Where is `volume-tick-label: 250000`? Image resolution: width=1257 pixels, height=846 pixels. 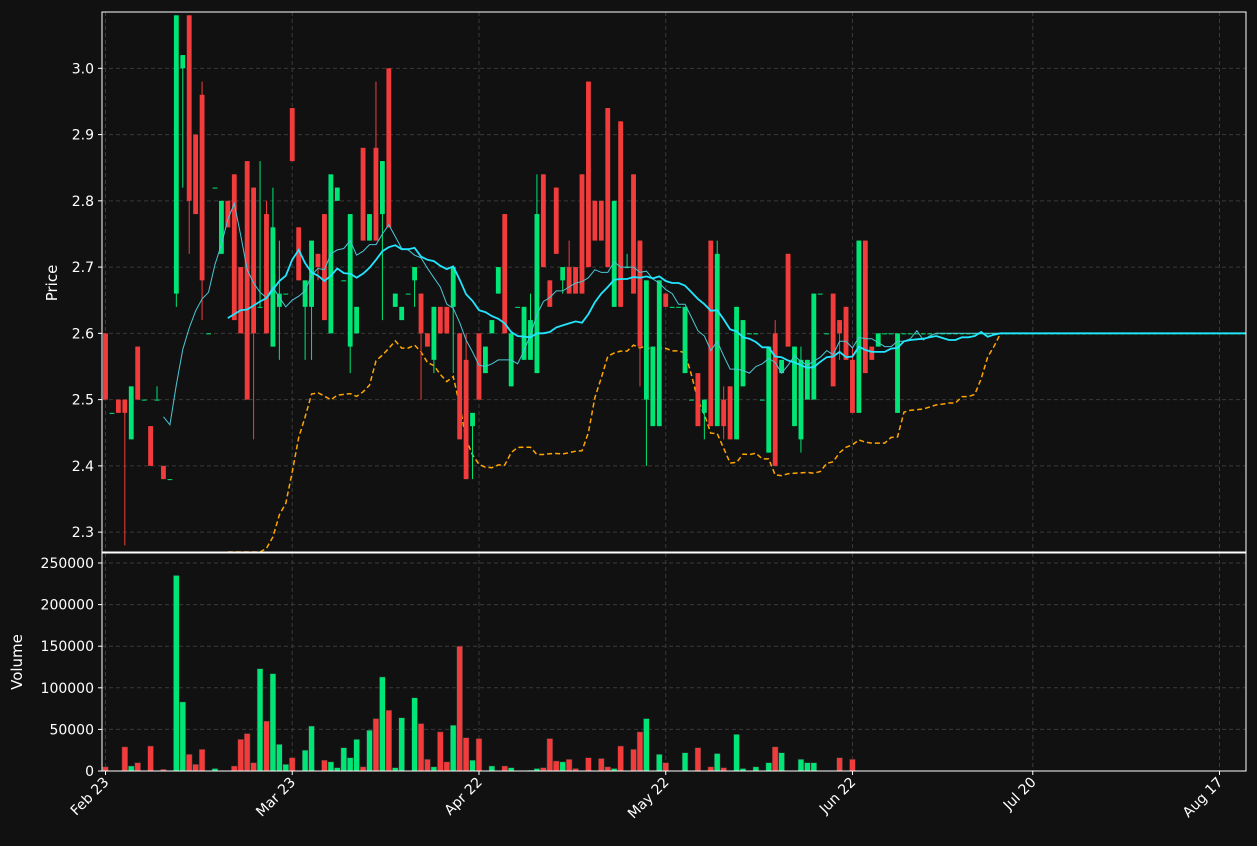 volume-tick-label: 250000 is located at coordinates (67, 564).